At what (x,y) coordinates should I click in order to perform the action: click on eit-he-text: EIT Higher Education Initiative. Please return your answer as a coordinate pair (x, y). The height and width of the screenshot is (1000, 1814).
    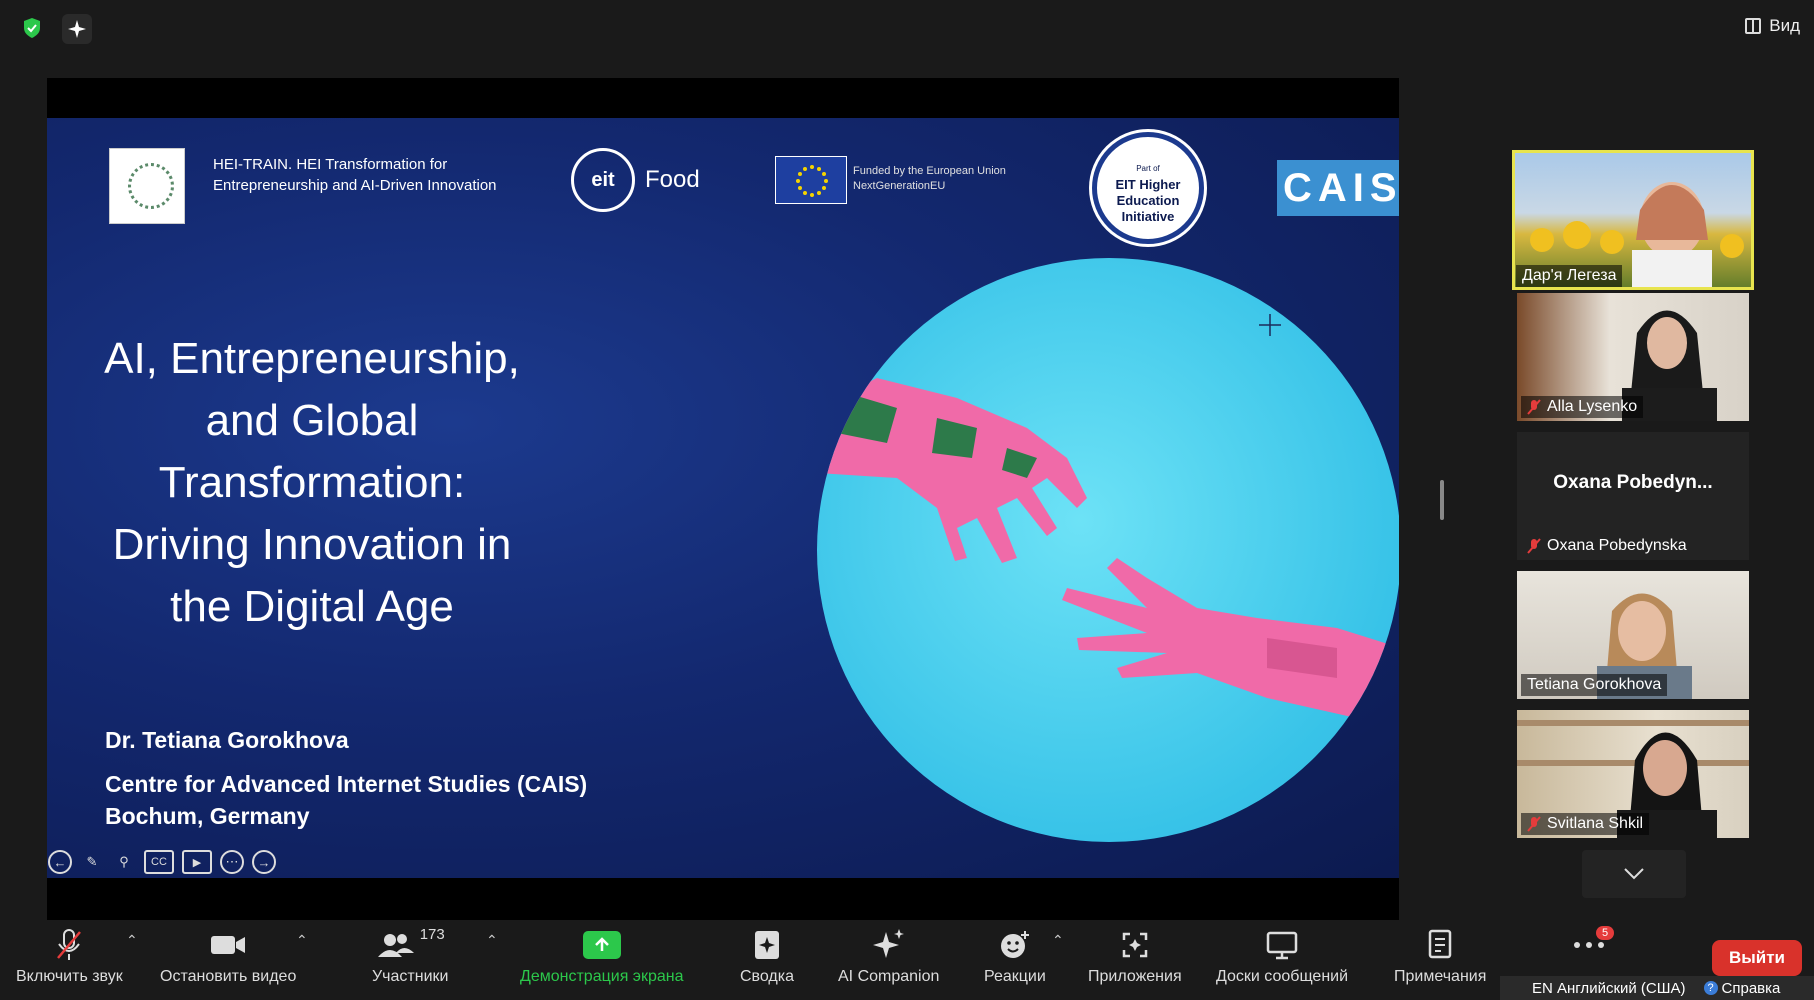
    Looking at the image, I should click on (1148, 200).